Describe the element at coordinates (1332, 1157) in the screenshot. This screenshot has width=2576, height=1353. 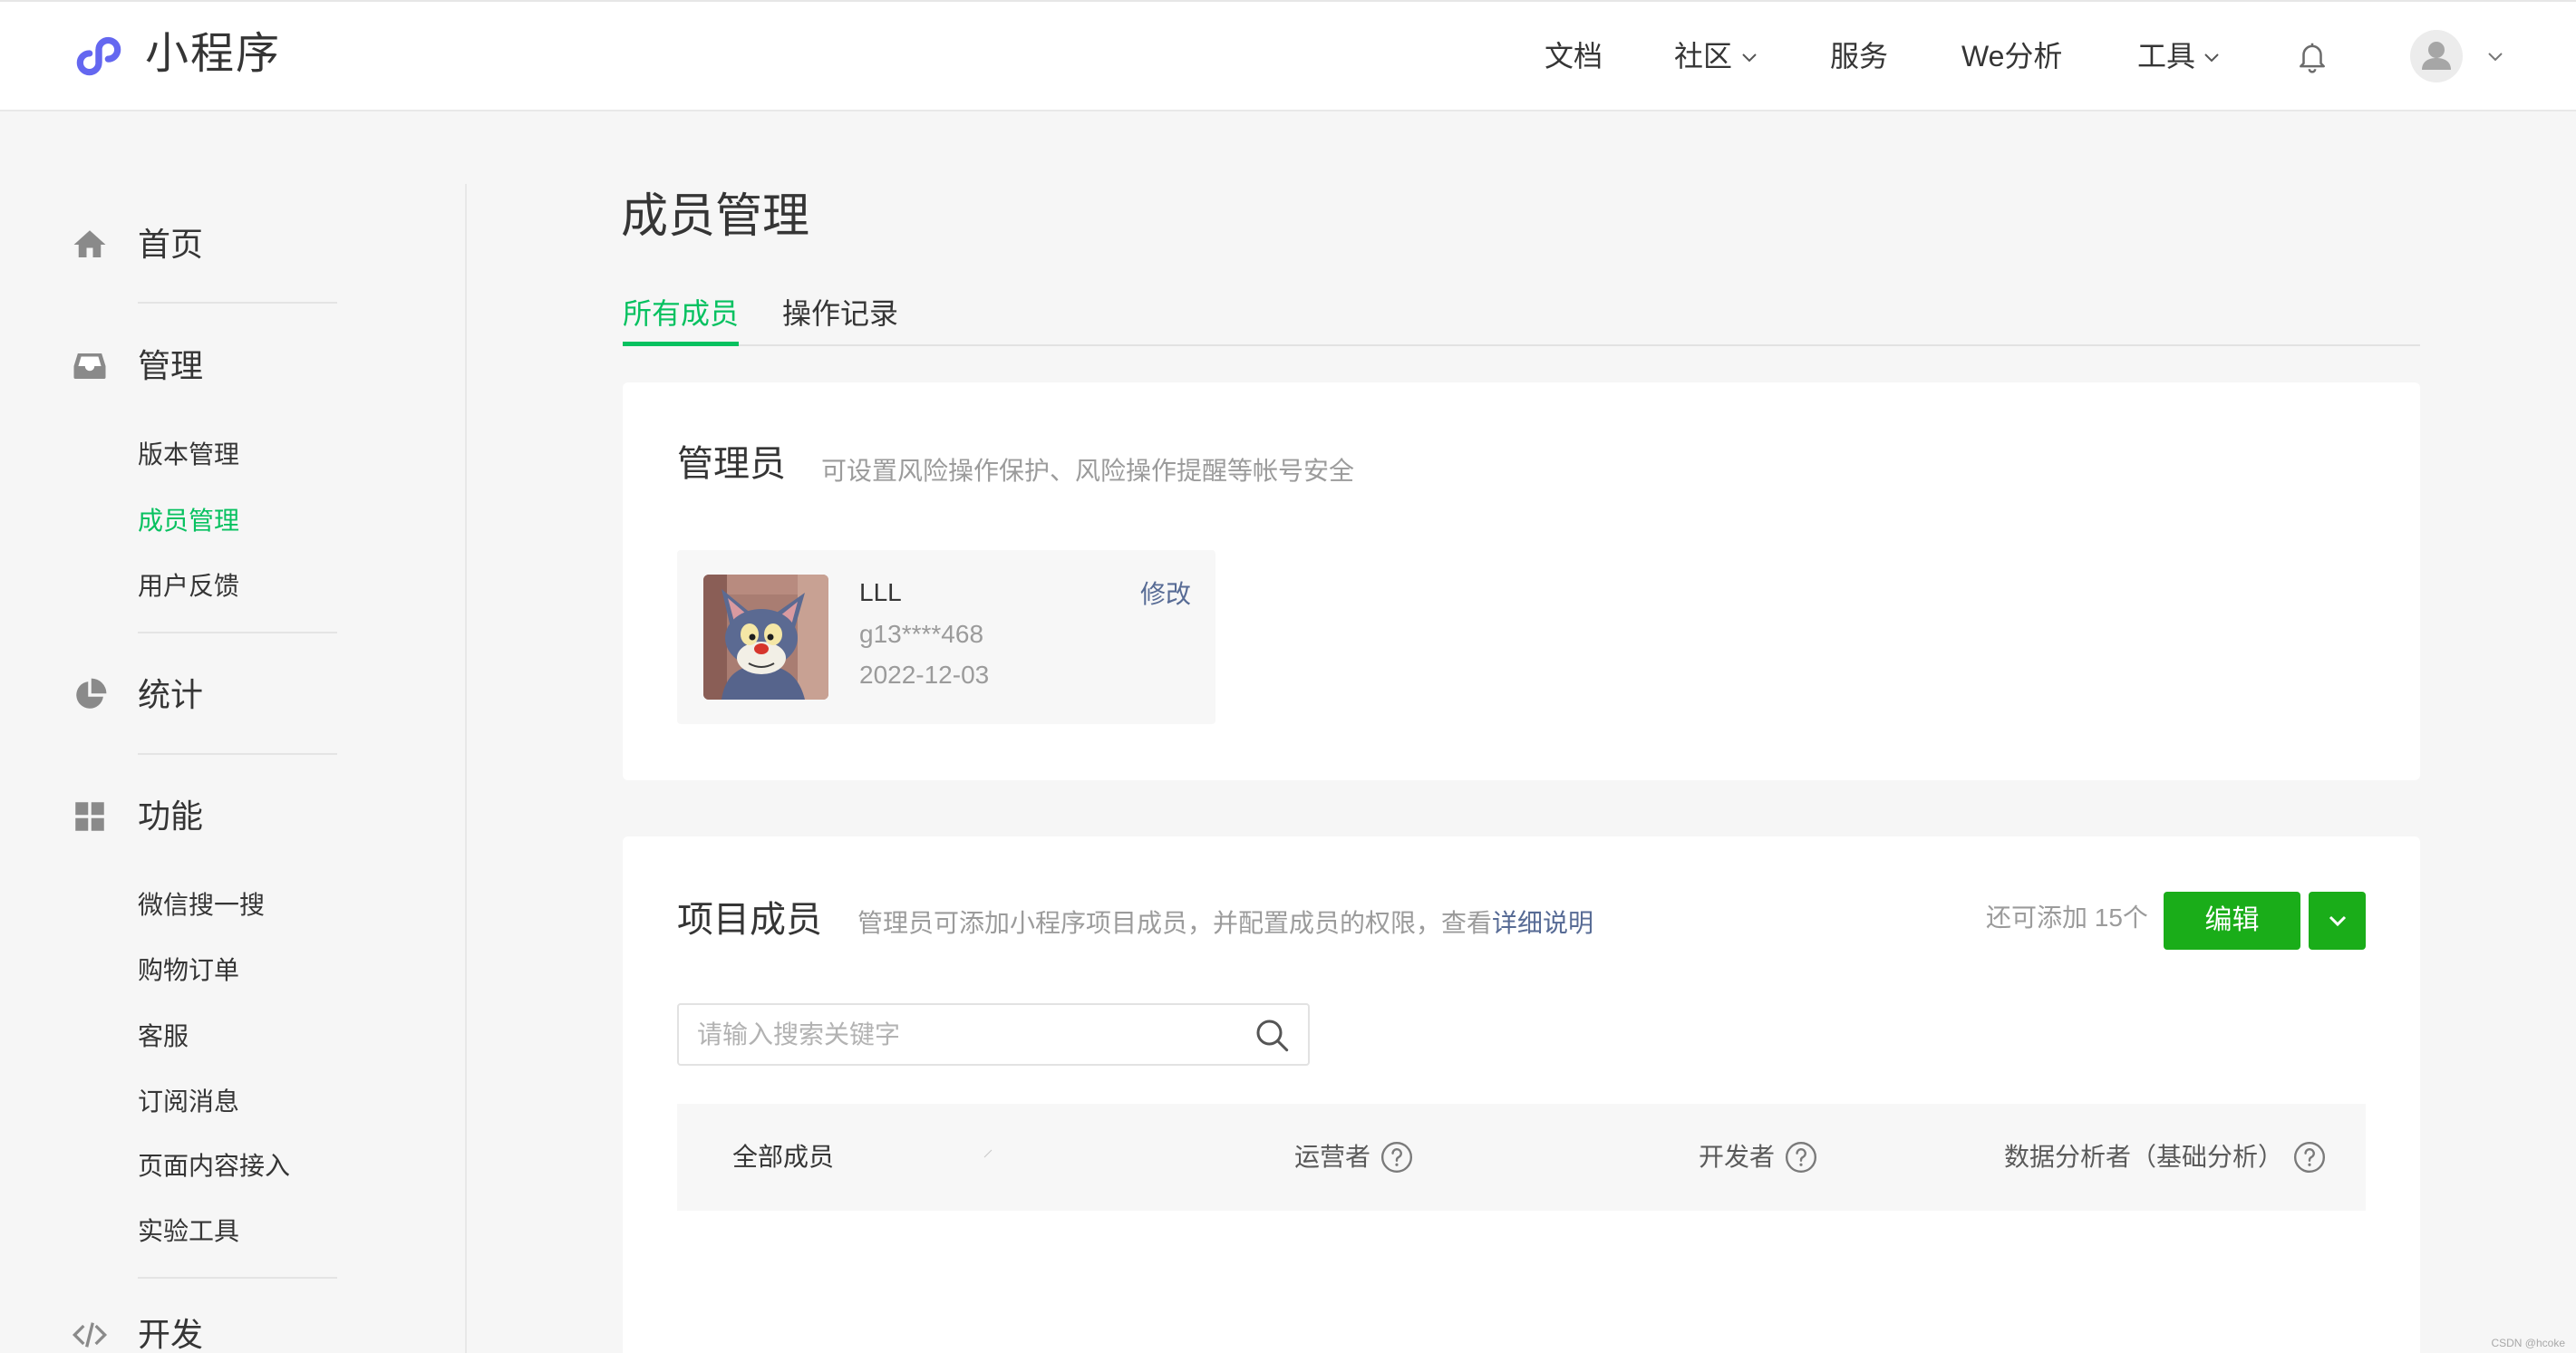
I see `column-label: 运营者` at that location.